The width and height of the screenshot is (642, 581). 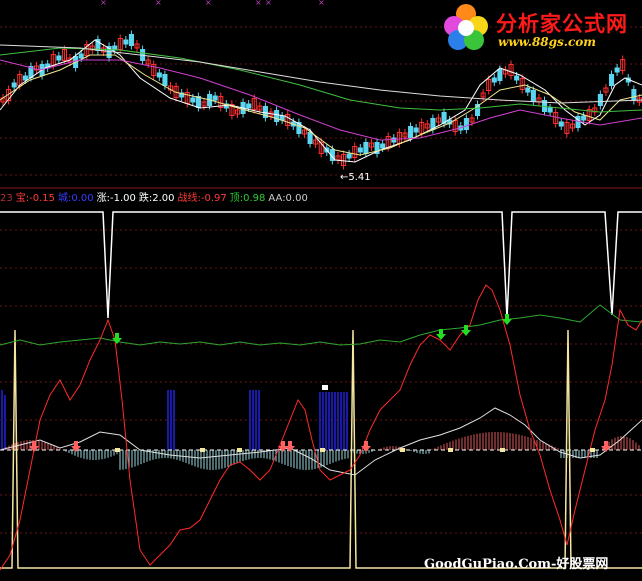 I want to click on logo-url: www.88gs.com, so click(x=547, y=42).